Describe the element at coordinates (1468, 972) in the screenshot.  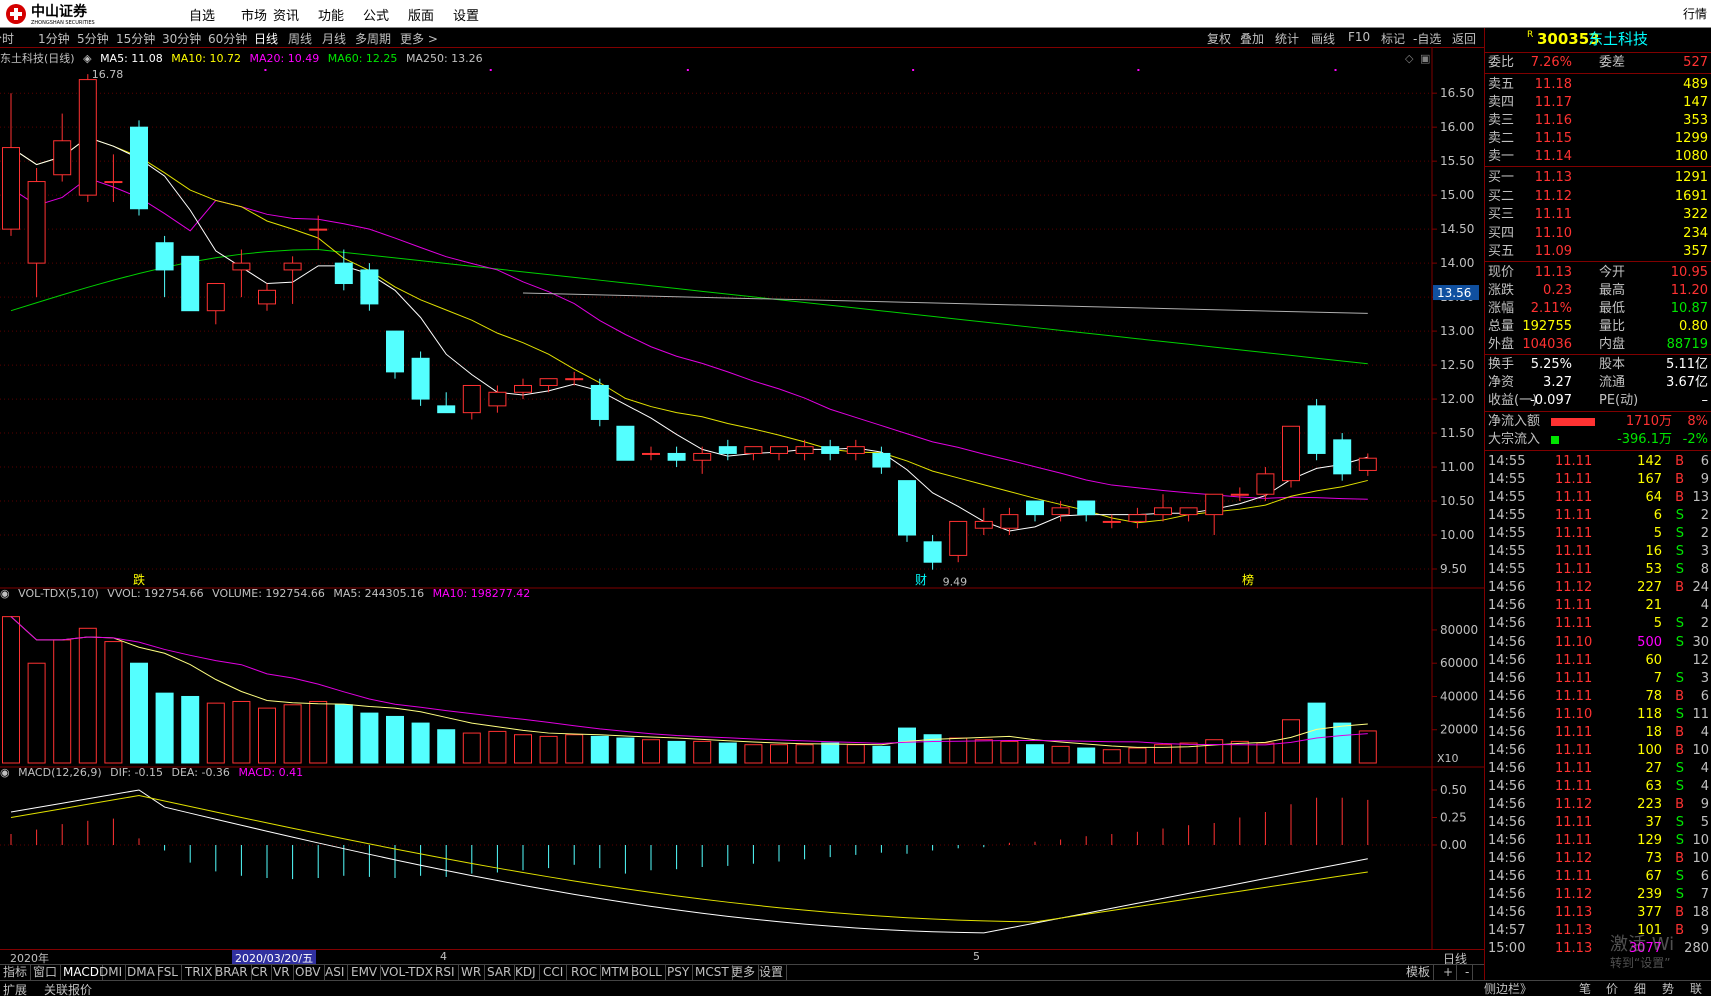
I see `zoom-out-button: -` at that location.